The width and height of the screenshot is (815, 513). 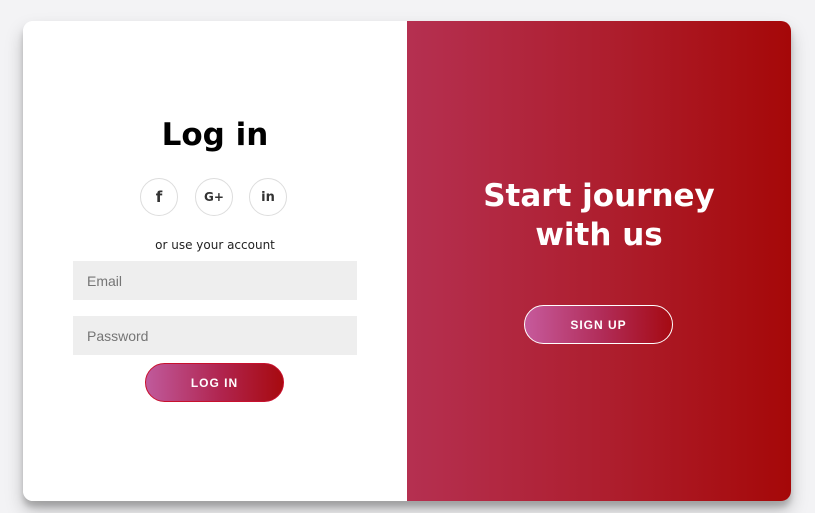 I want to click on linkedin-glyph: in, so click(x=268, y=197).